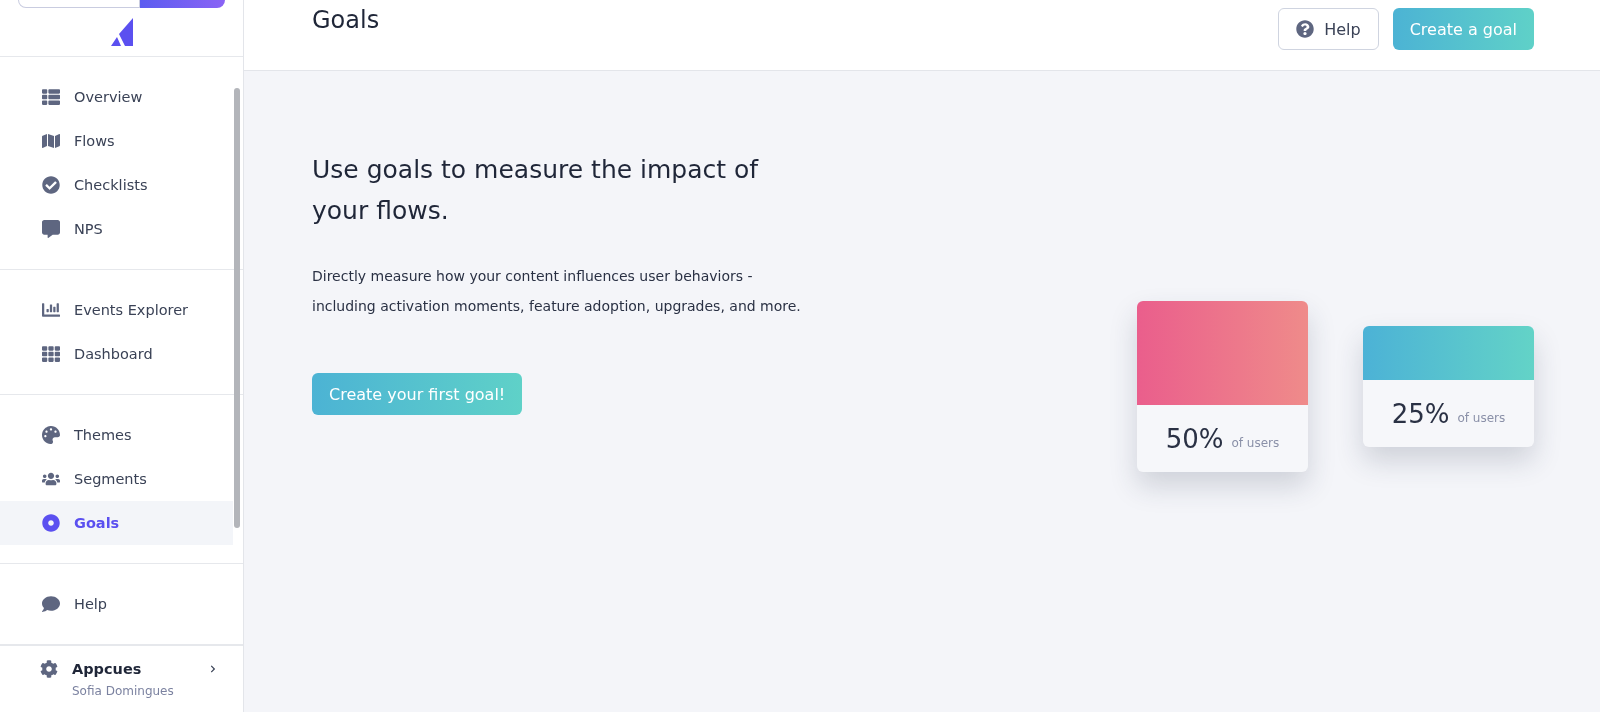 The width and height of the screenshot is (1600, 712). What do you see at coordinates (116, 229) in the screenshot?
I see `nav-item: NPS` at bounding box center [116, 229].